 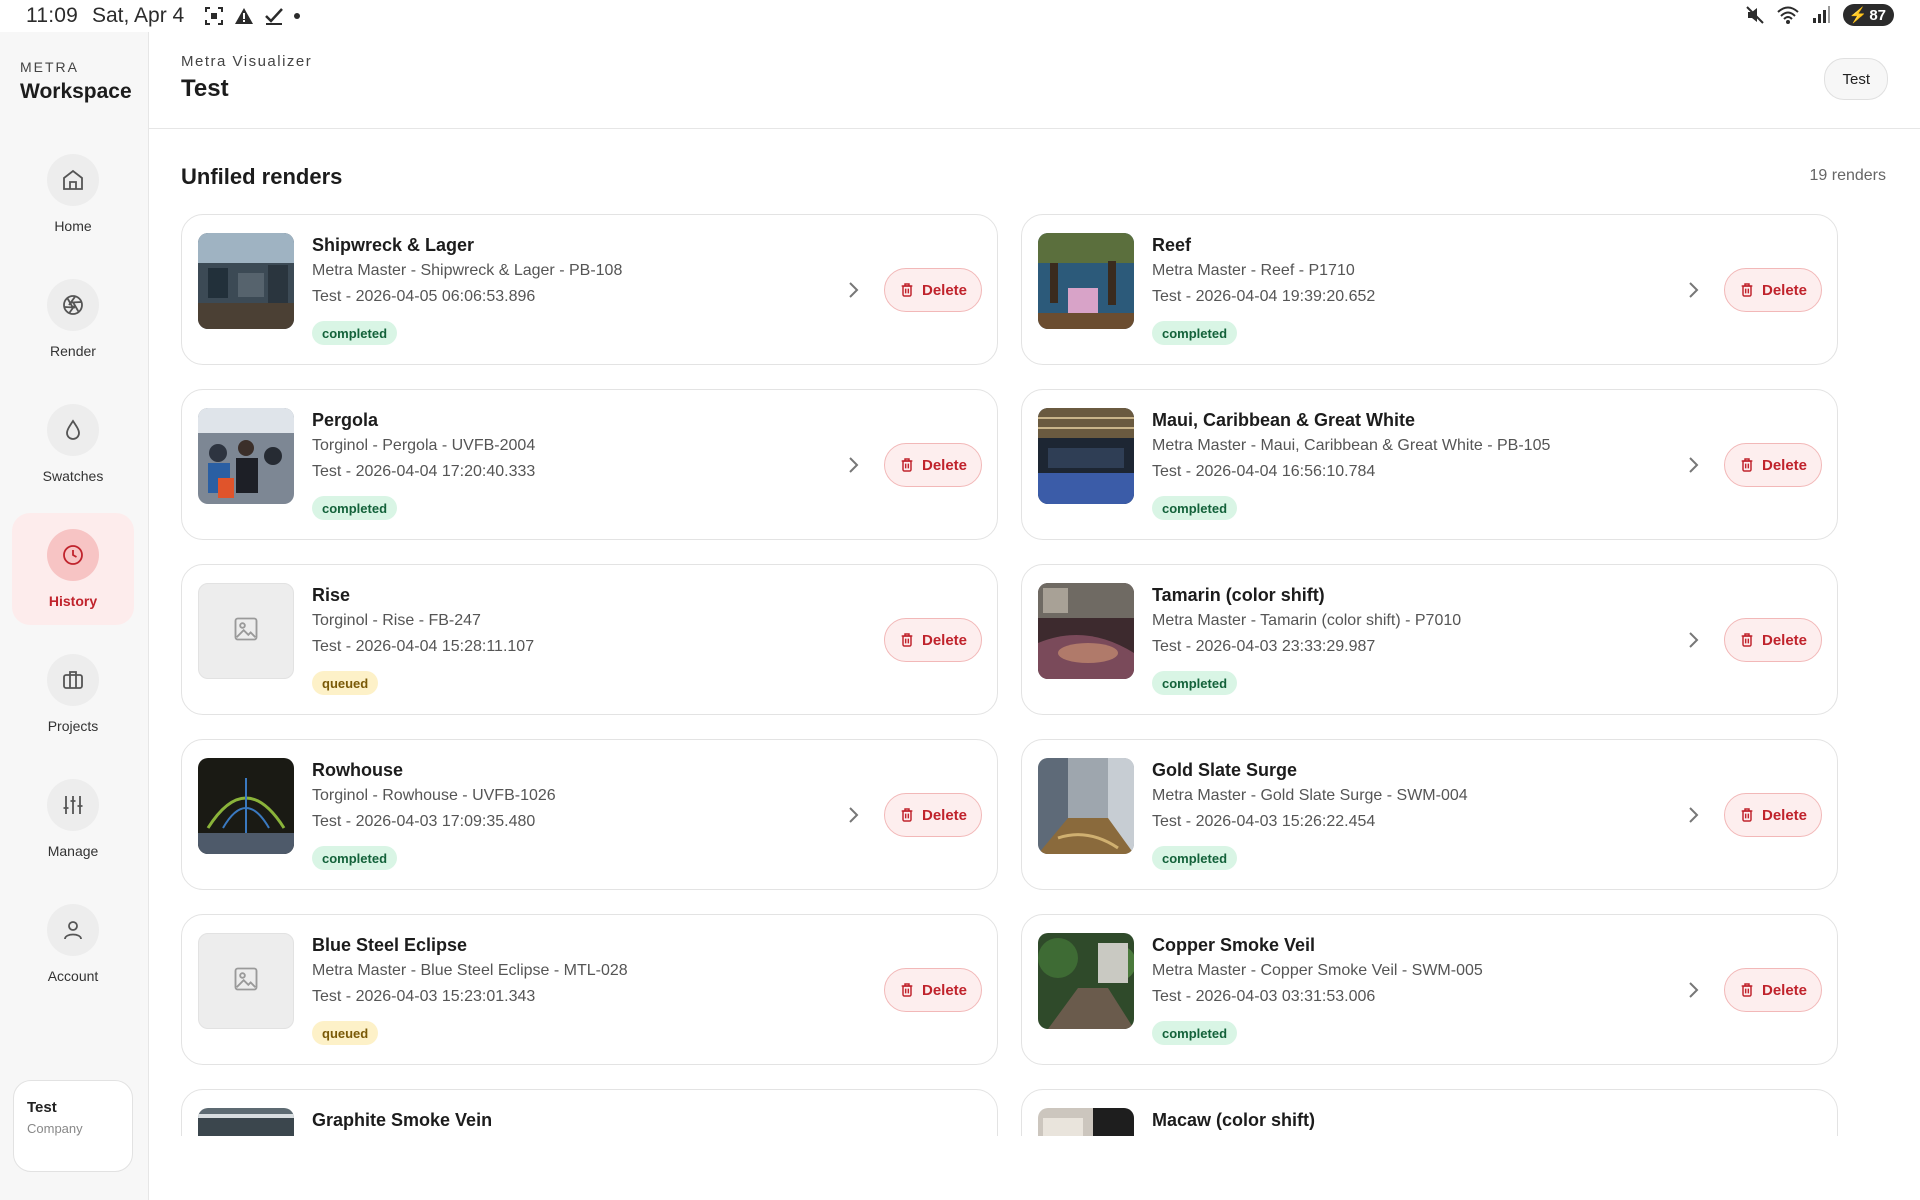 What do you see at coordinates (138, 15) in the screenshot?
I see `status-date: Sat, Apr 4` at bounding box center [138, 15].